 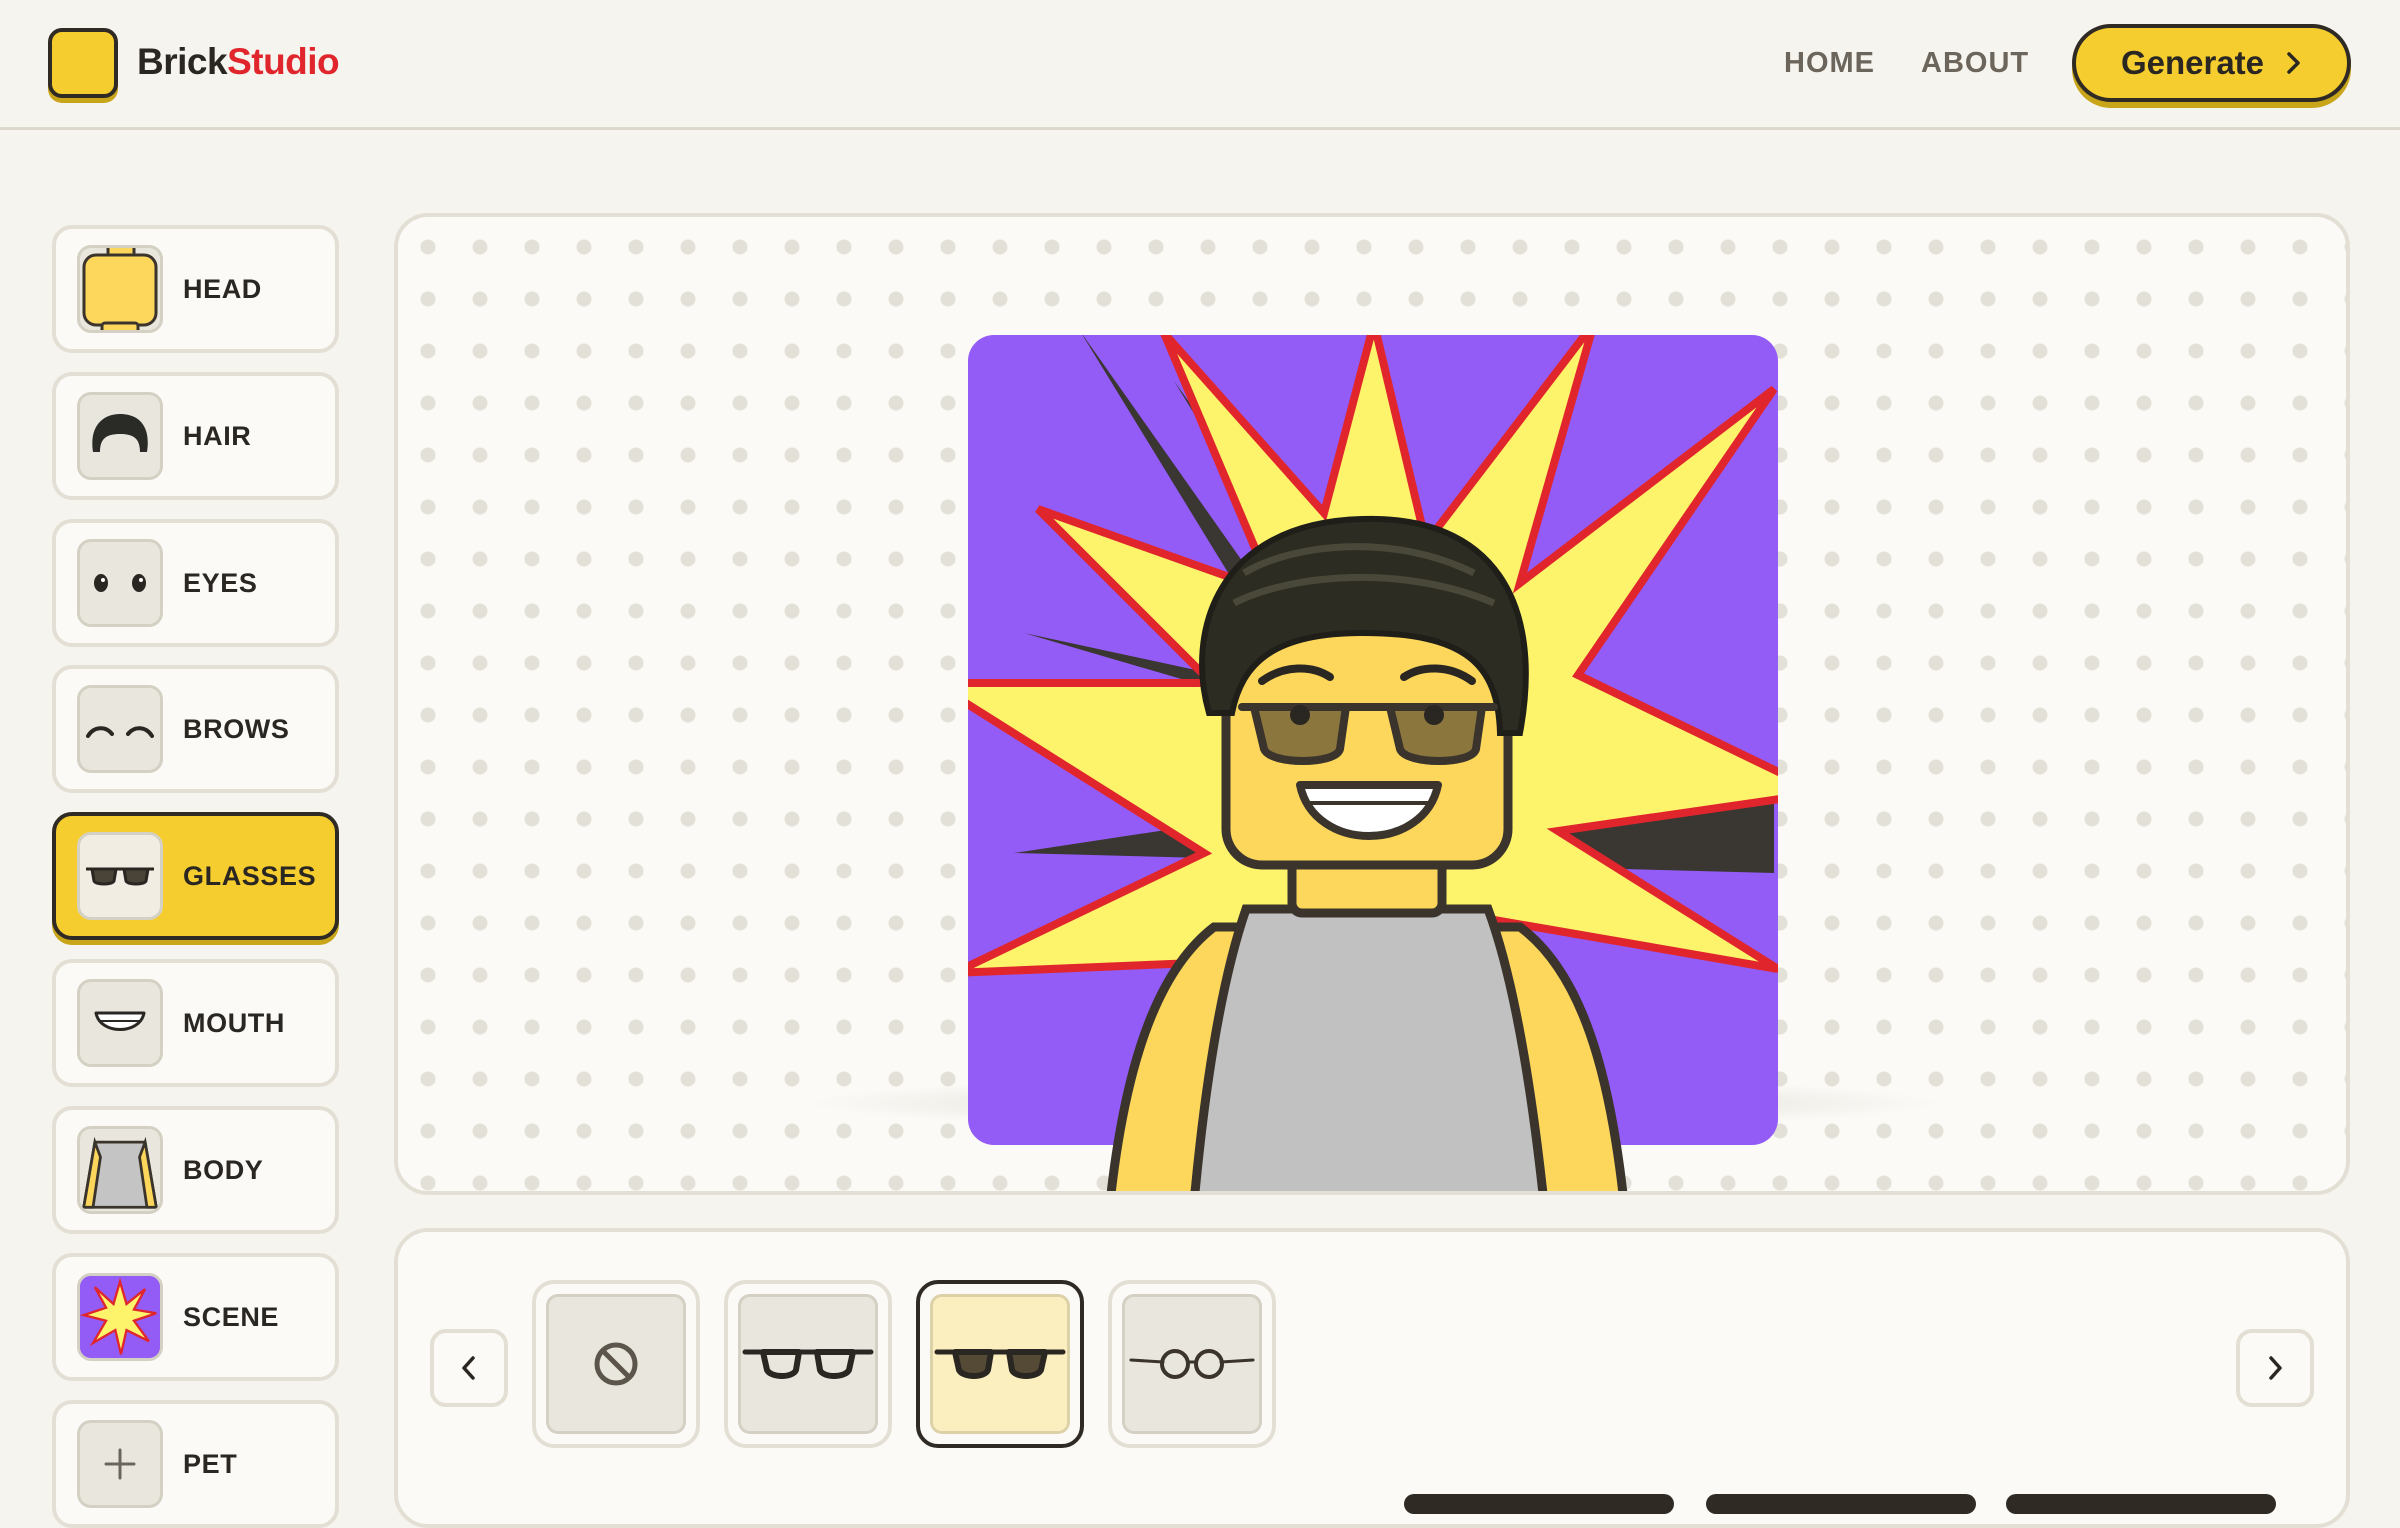 I want to click on sidebar-item-body: BODY, so click(x=195, y=1170).